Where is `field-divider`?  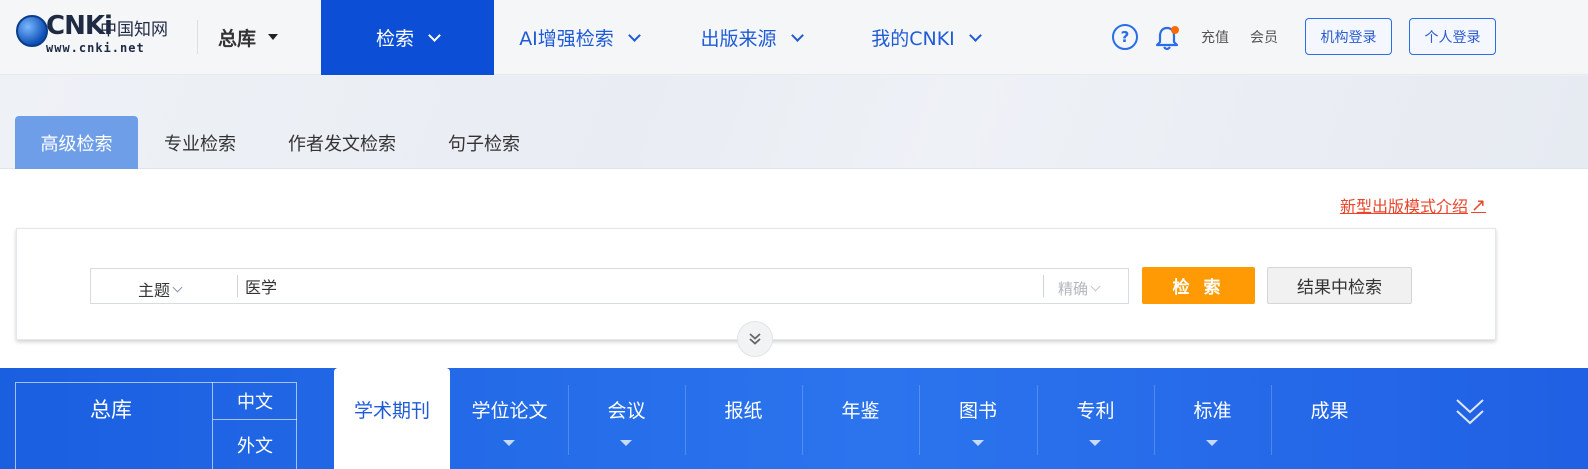
field-divider is located at coordinates (237, 286).